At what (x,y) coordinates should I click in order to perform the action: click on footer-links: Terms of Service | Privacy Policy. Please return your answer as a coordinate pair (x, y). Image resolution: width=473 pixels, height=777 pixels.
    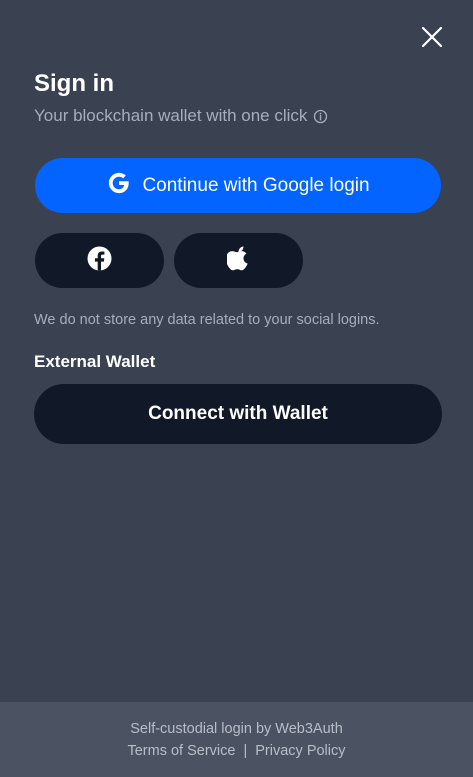
    Looking at the image, I should click on (236, 751).